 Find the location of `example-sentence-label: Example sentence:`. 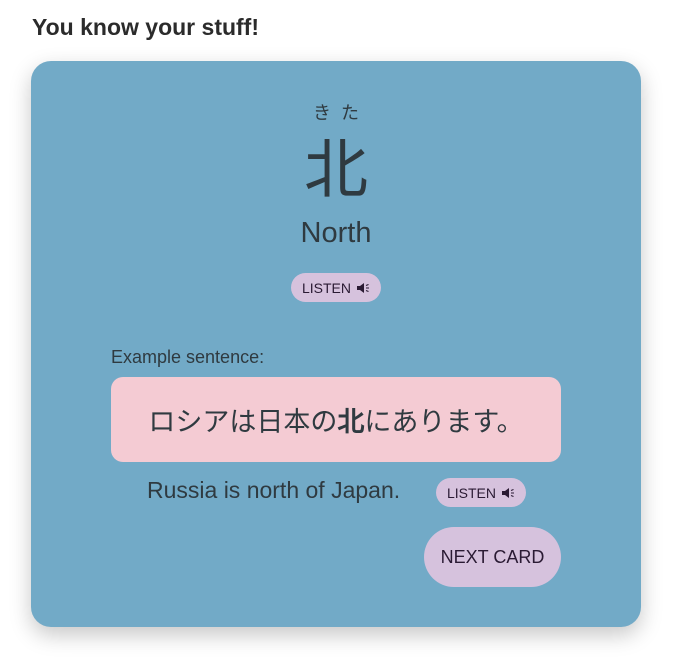

example-sentence-label: Example sentence: is located at coordinates (188, 357).